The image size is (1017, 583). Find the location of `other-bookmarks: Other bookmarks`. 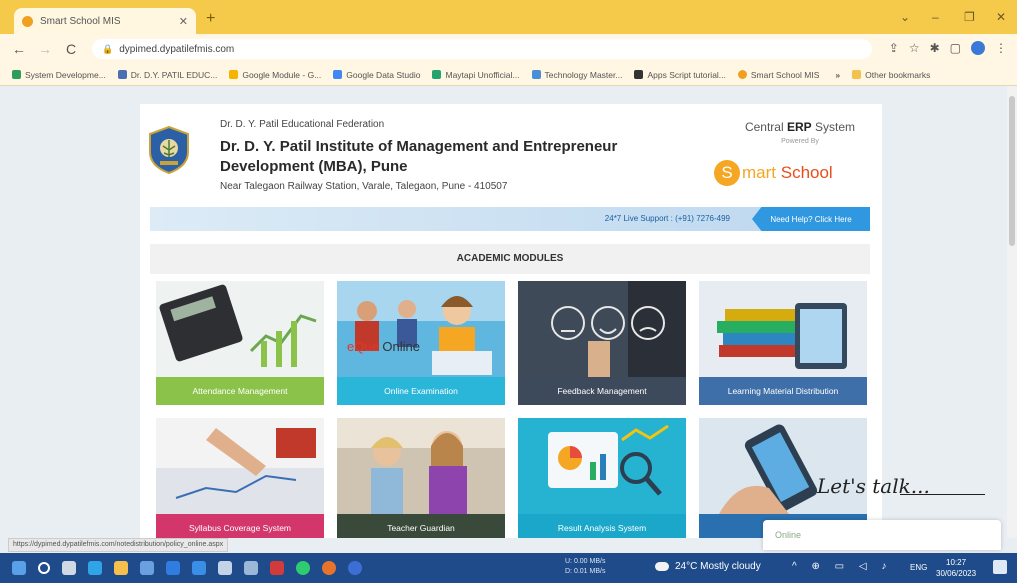

other-bookmarks: Other bookmarks is located at coordinates (891, 75).